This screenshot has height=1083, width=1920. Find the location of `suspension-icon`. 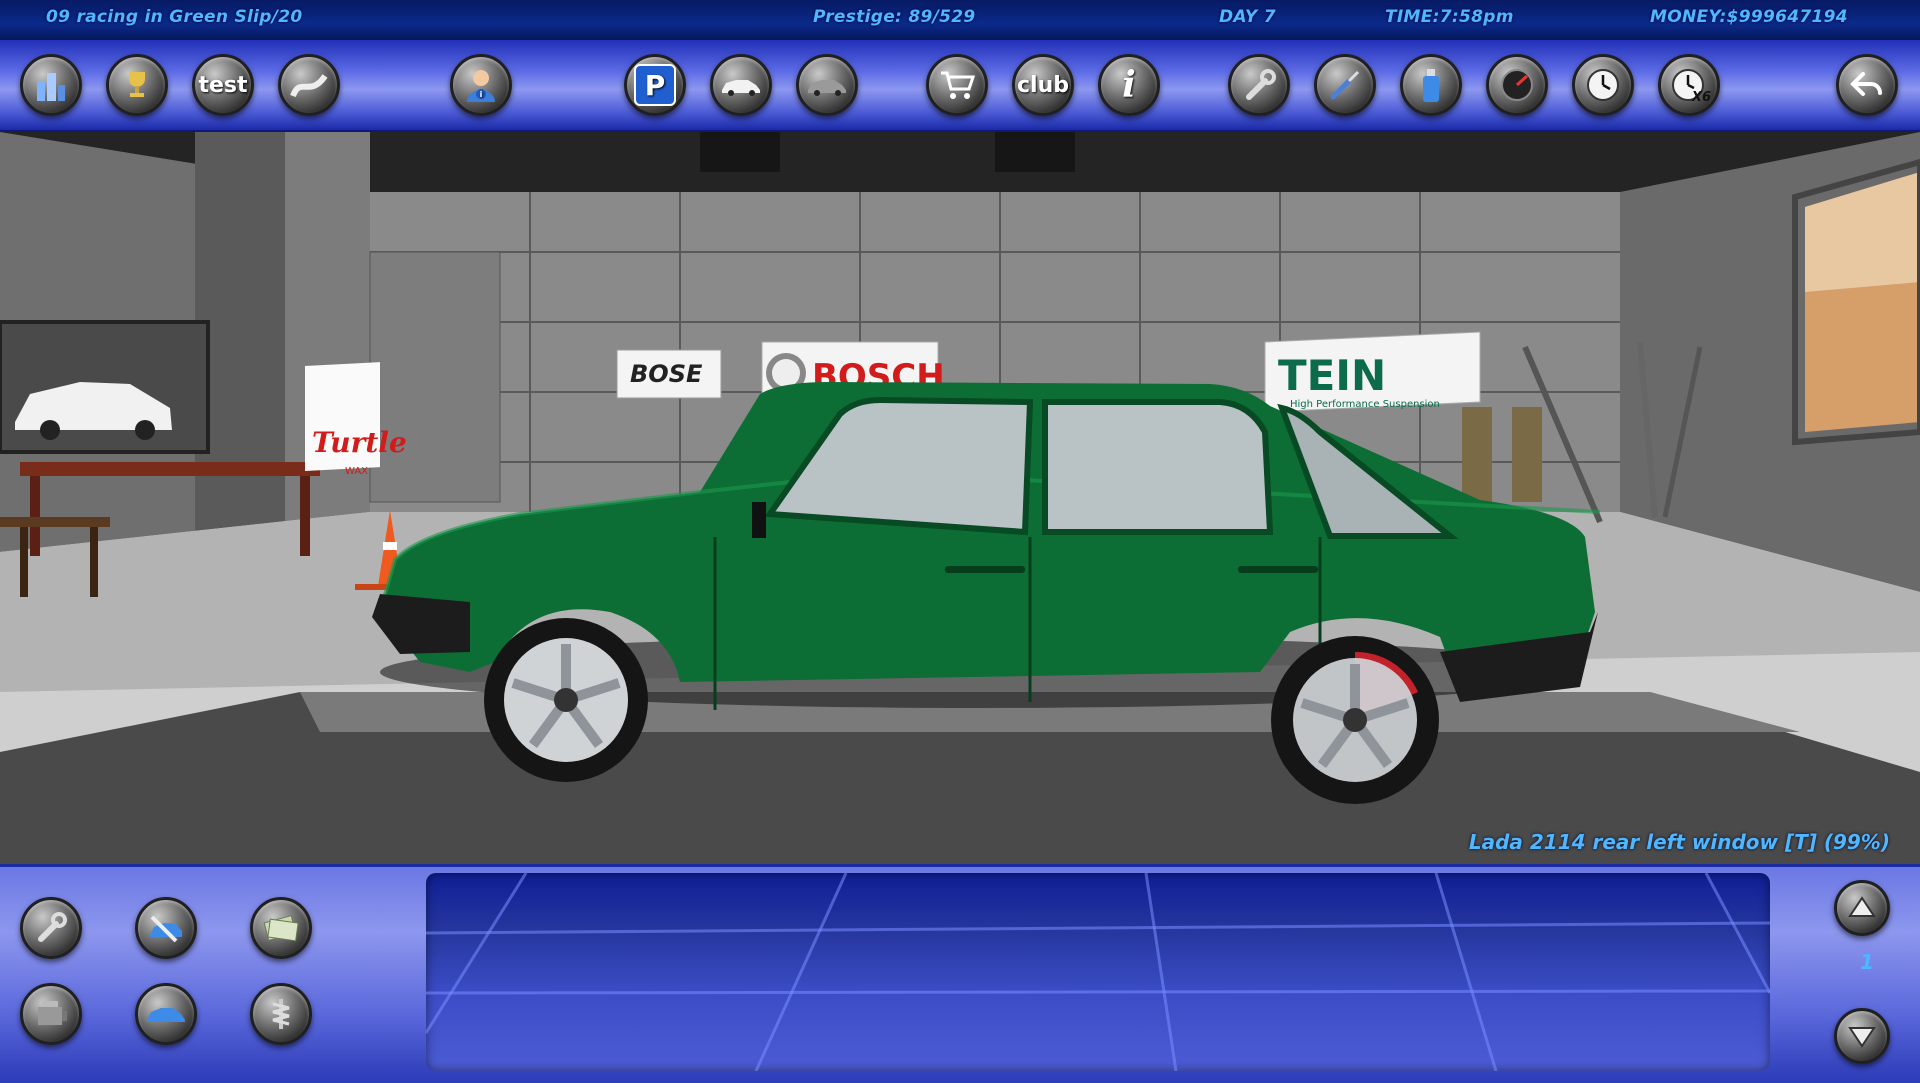

suspension-icon is located at coordinates (281, 1014).